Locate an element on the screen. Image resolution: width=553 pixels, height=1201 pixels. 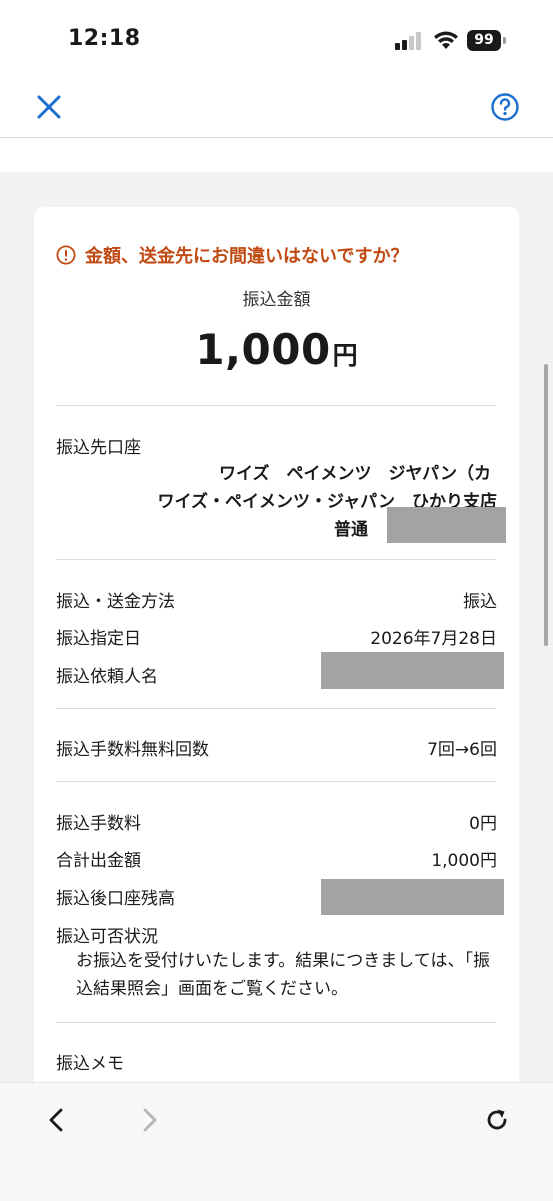
amount-value: 1,000 is located at coordinates (263, 349).